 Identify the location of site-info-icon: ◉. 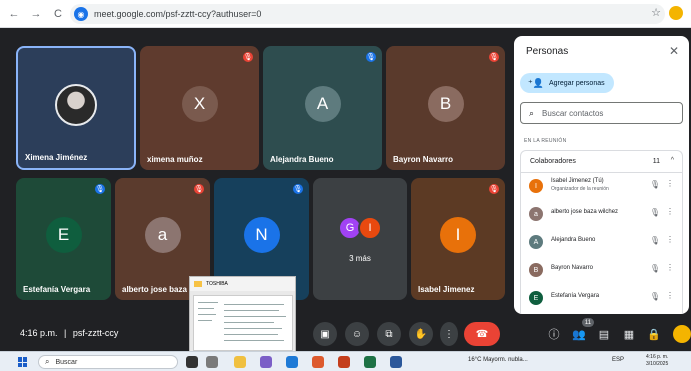
(81, 14).